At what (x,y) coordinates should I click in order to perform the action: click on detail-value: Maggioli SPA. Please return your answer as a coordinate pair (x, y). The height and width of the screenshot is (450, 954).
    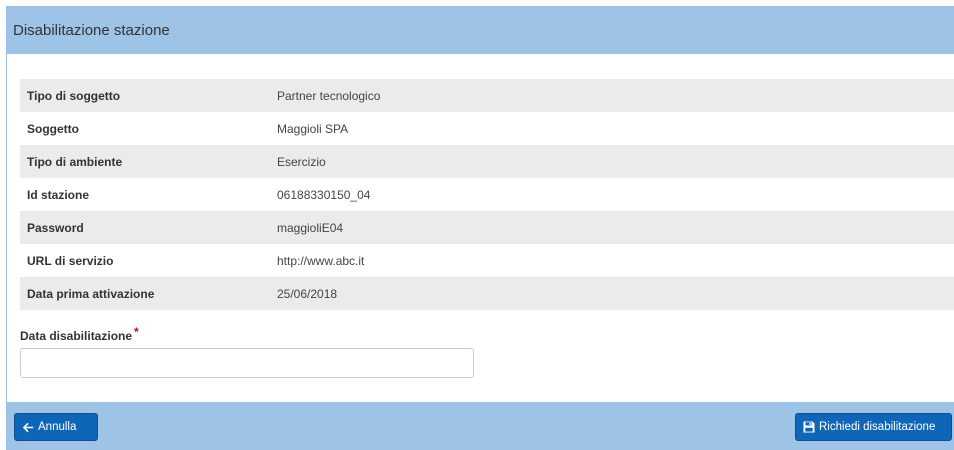
    Looking at the image, I should click on (615, 128).